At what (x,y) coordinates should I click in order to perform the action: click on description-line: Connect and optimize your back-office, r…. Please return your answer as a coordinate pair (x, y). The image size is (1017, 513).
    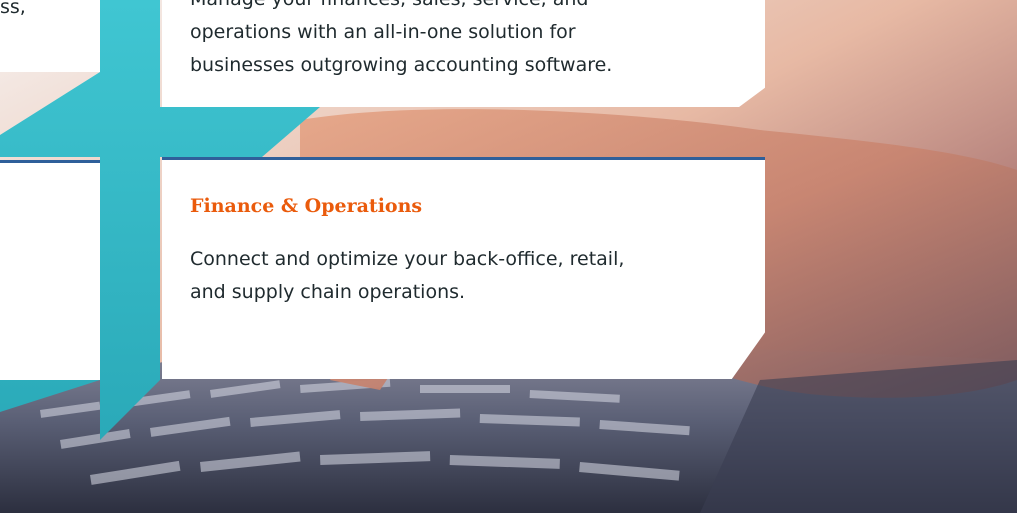
    Looking at the image, I should click on (407, 259).